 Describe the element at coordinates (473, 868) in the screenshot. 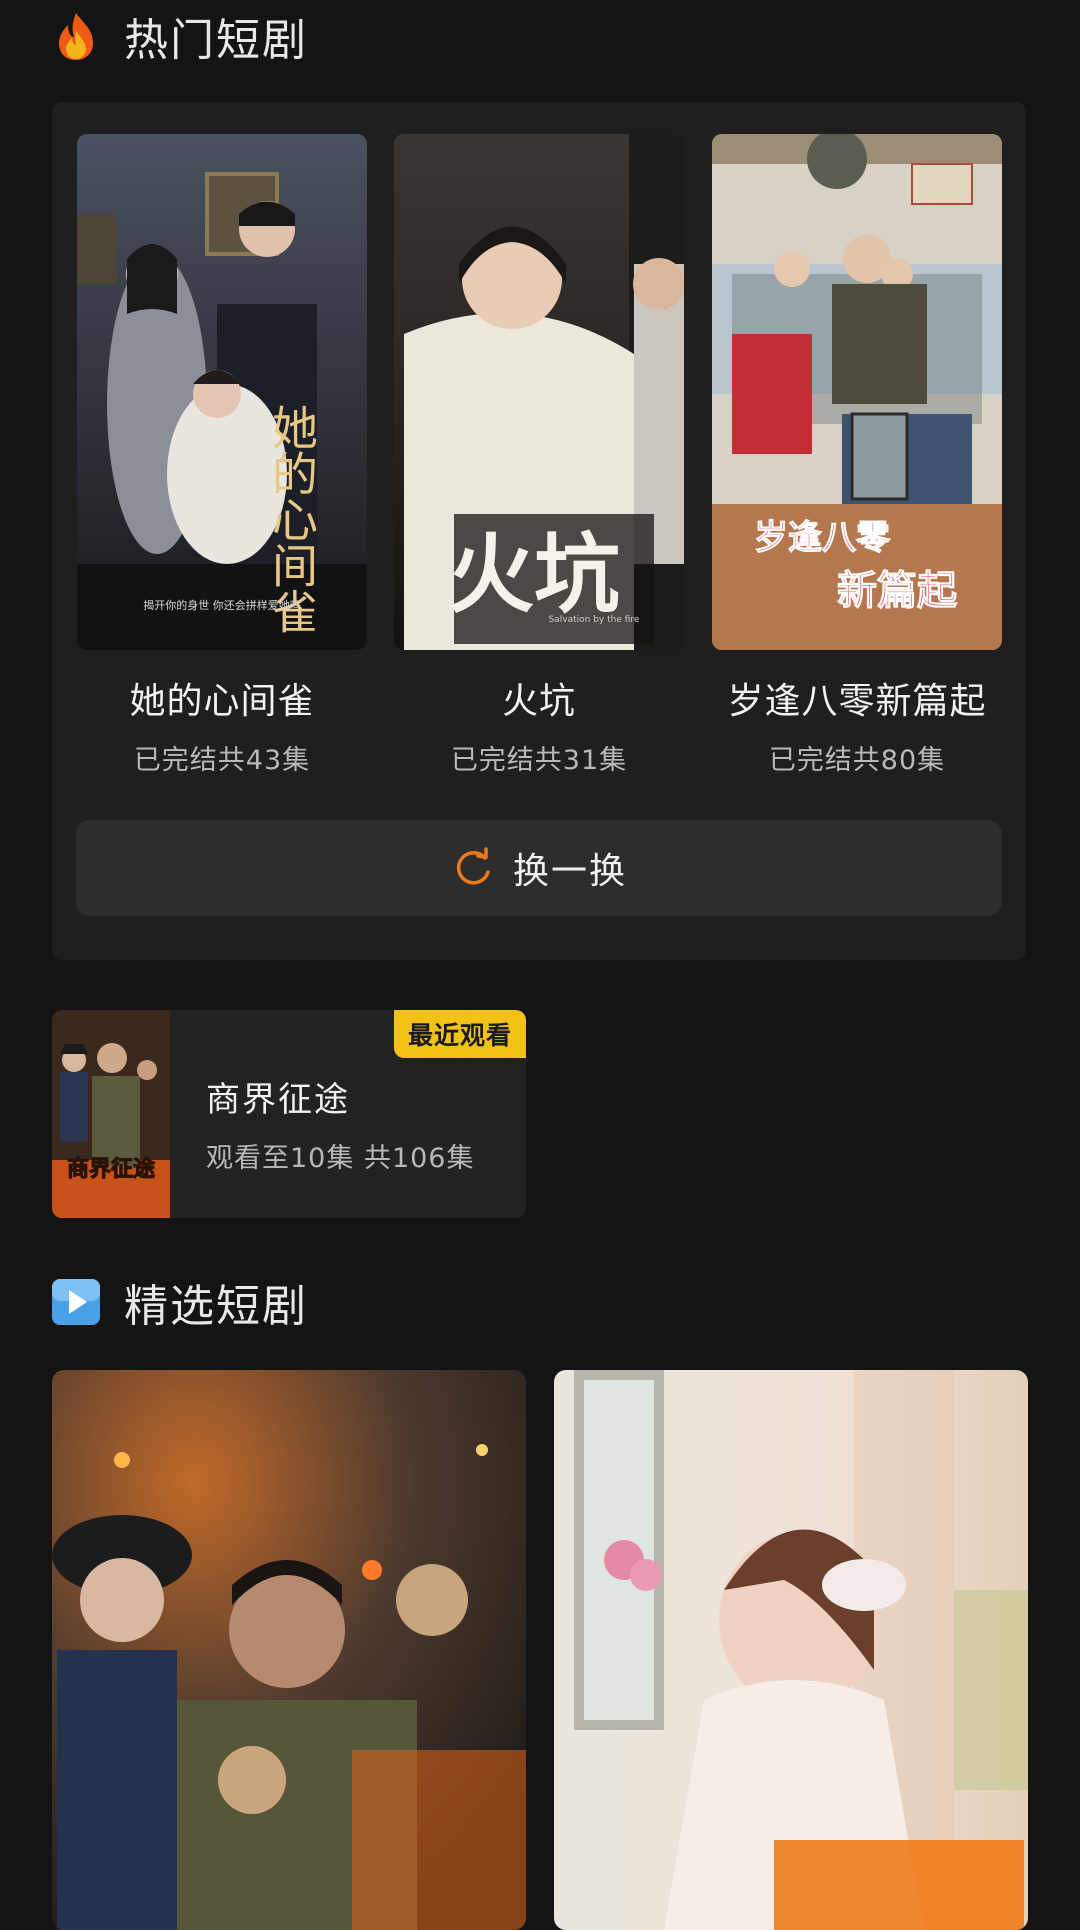

I see `refresh-icon` at that location.